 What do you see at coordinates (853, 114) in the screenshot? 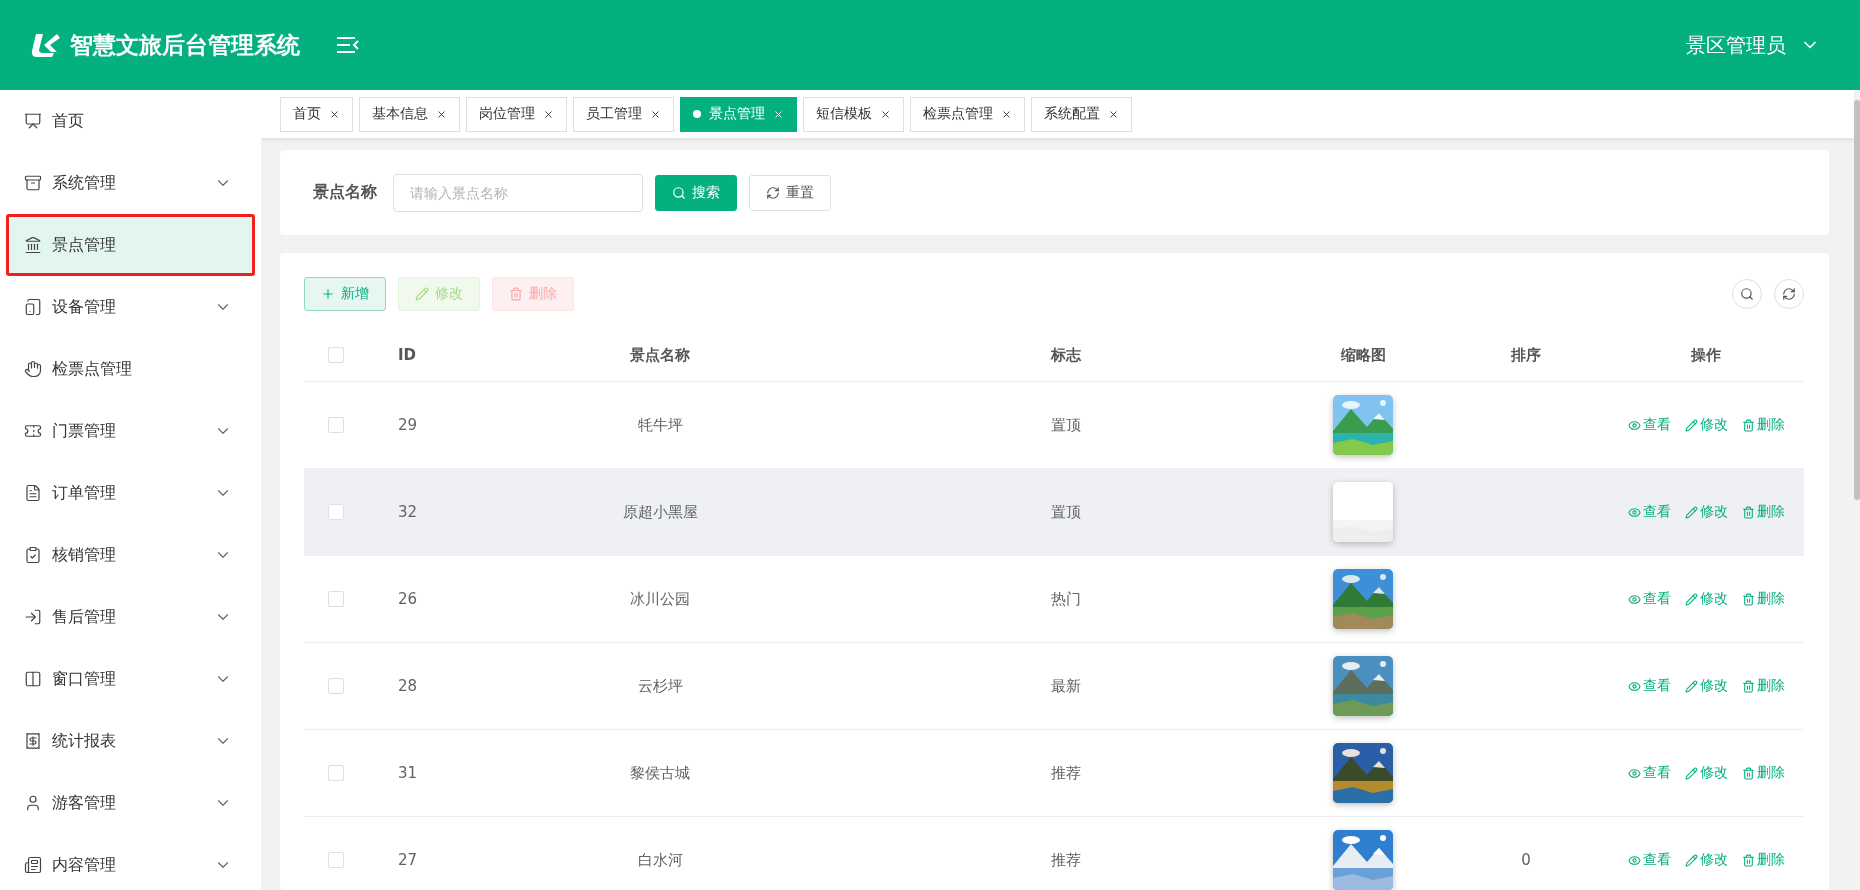
I see `tab: 短信模板` at bounding box center [853, 114].